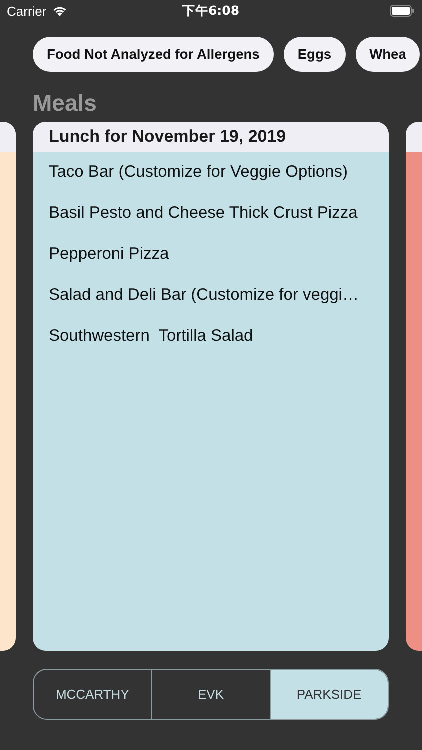  I want to click on menu-item: Southwestern Tortilla Salad, so click(219, 346).